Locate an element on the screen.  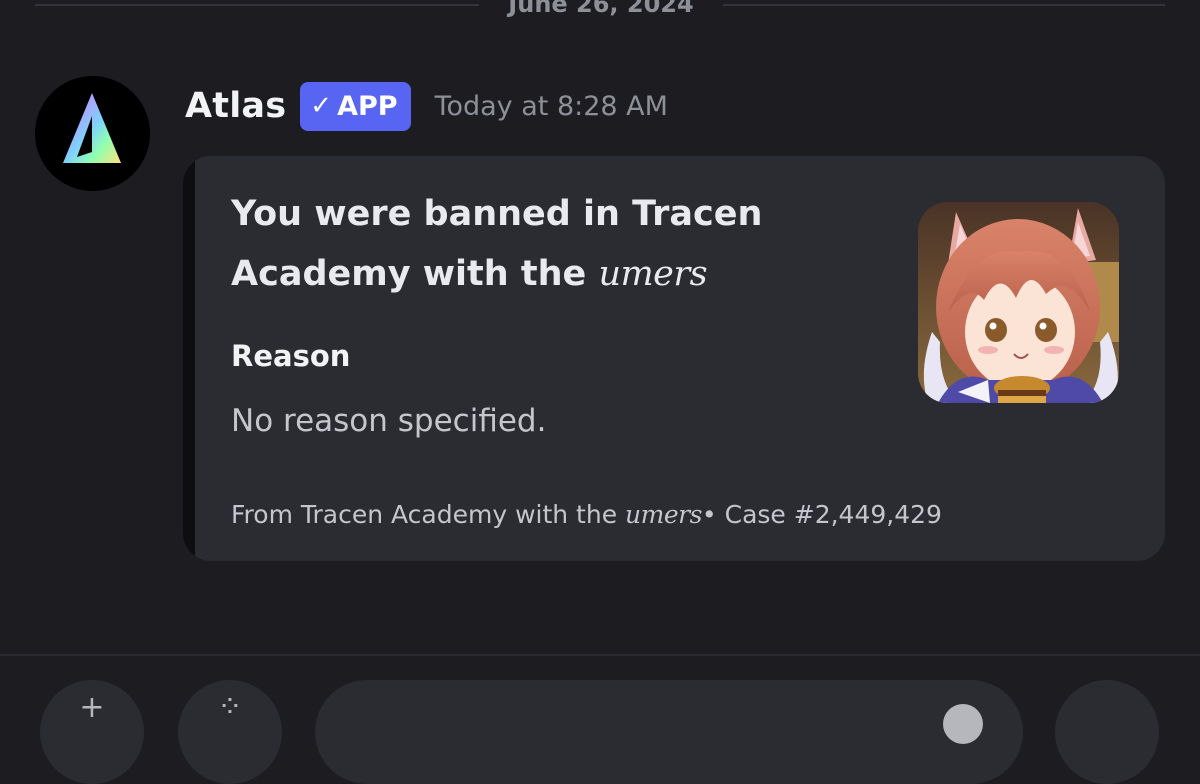
embed-field-name: Reason is located at coordinates (291, 356).